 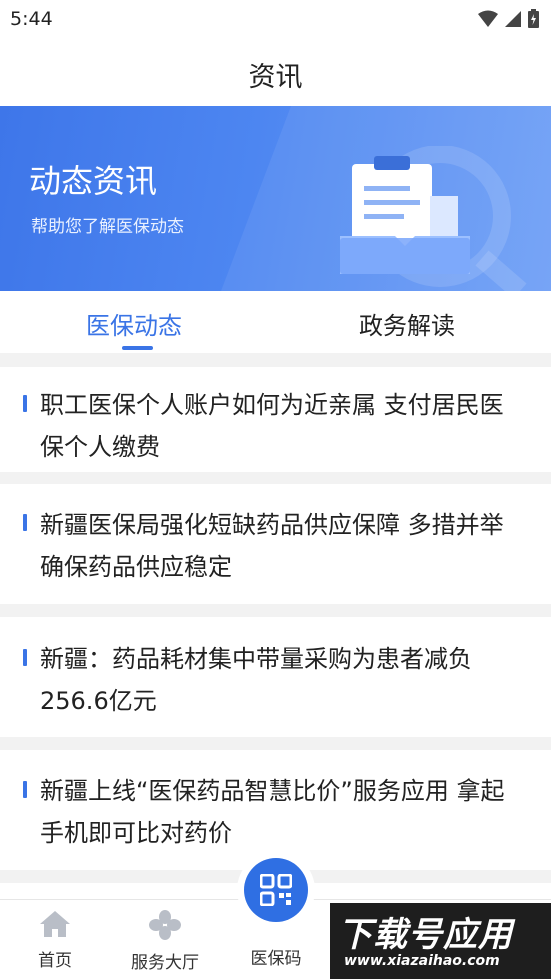 I want to click on home-icon, so click(x=55, y=924).